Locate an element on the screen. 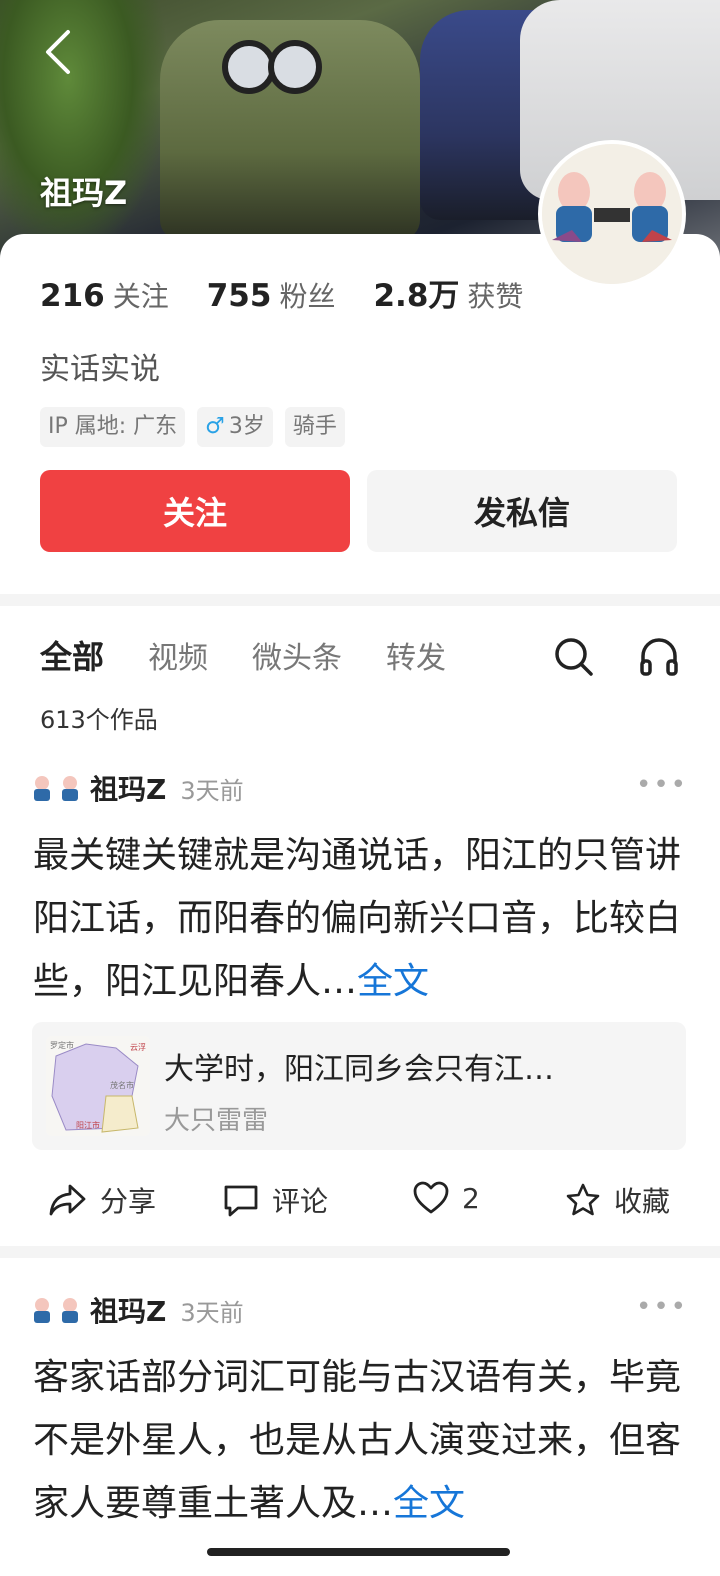 The height and width of the screenshot is (1576, 720). collect-label: 收藏 is located at coordinates (642, 1201).